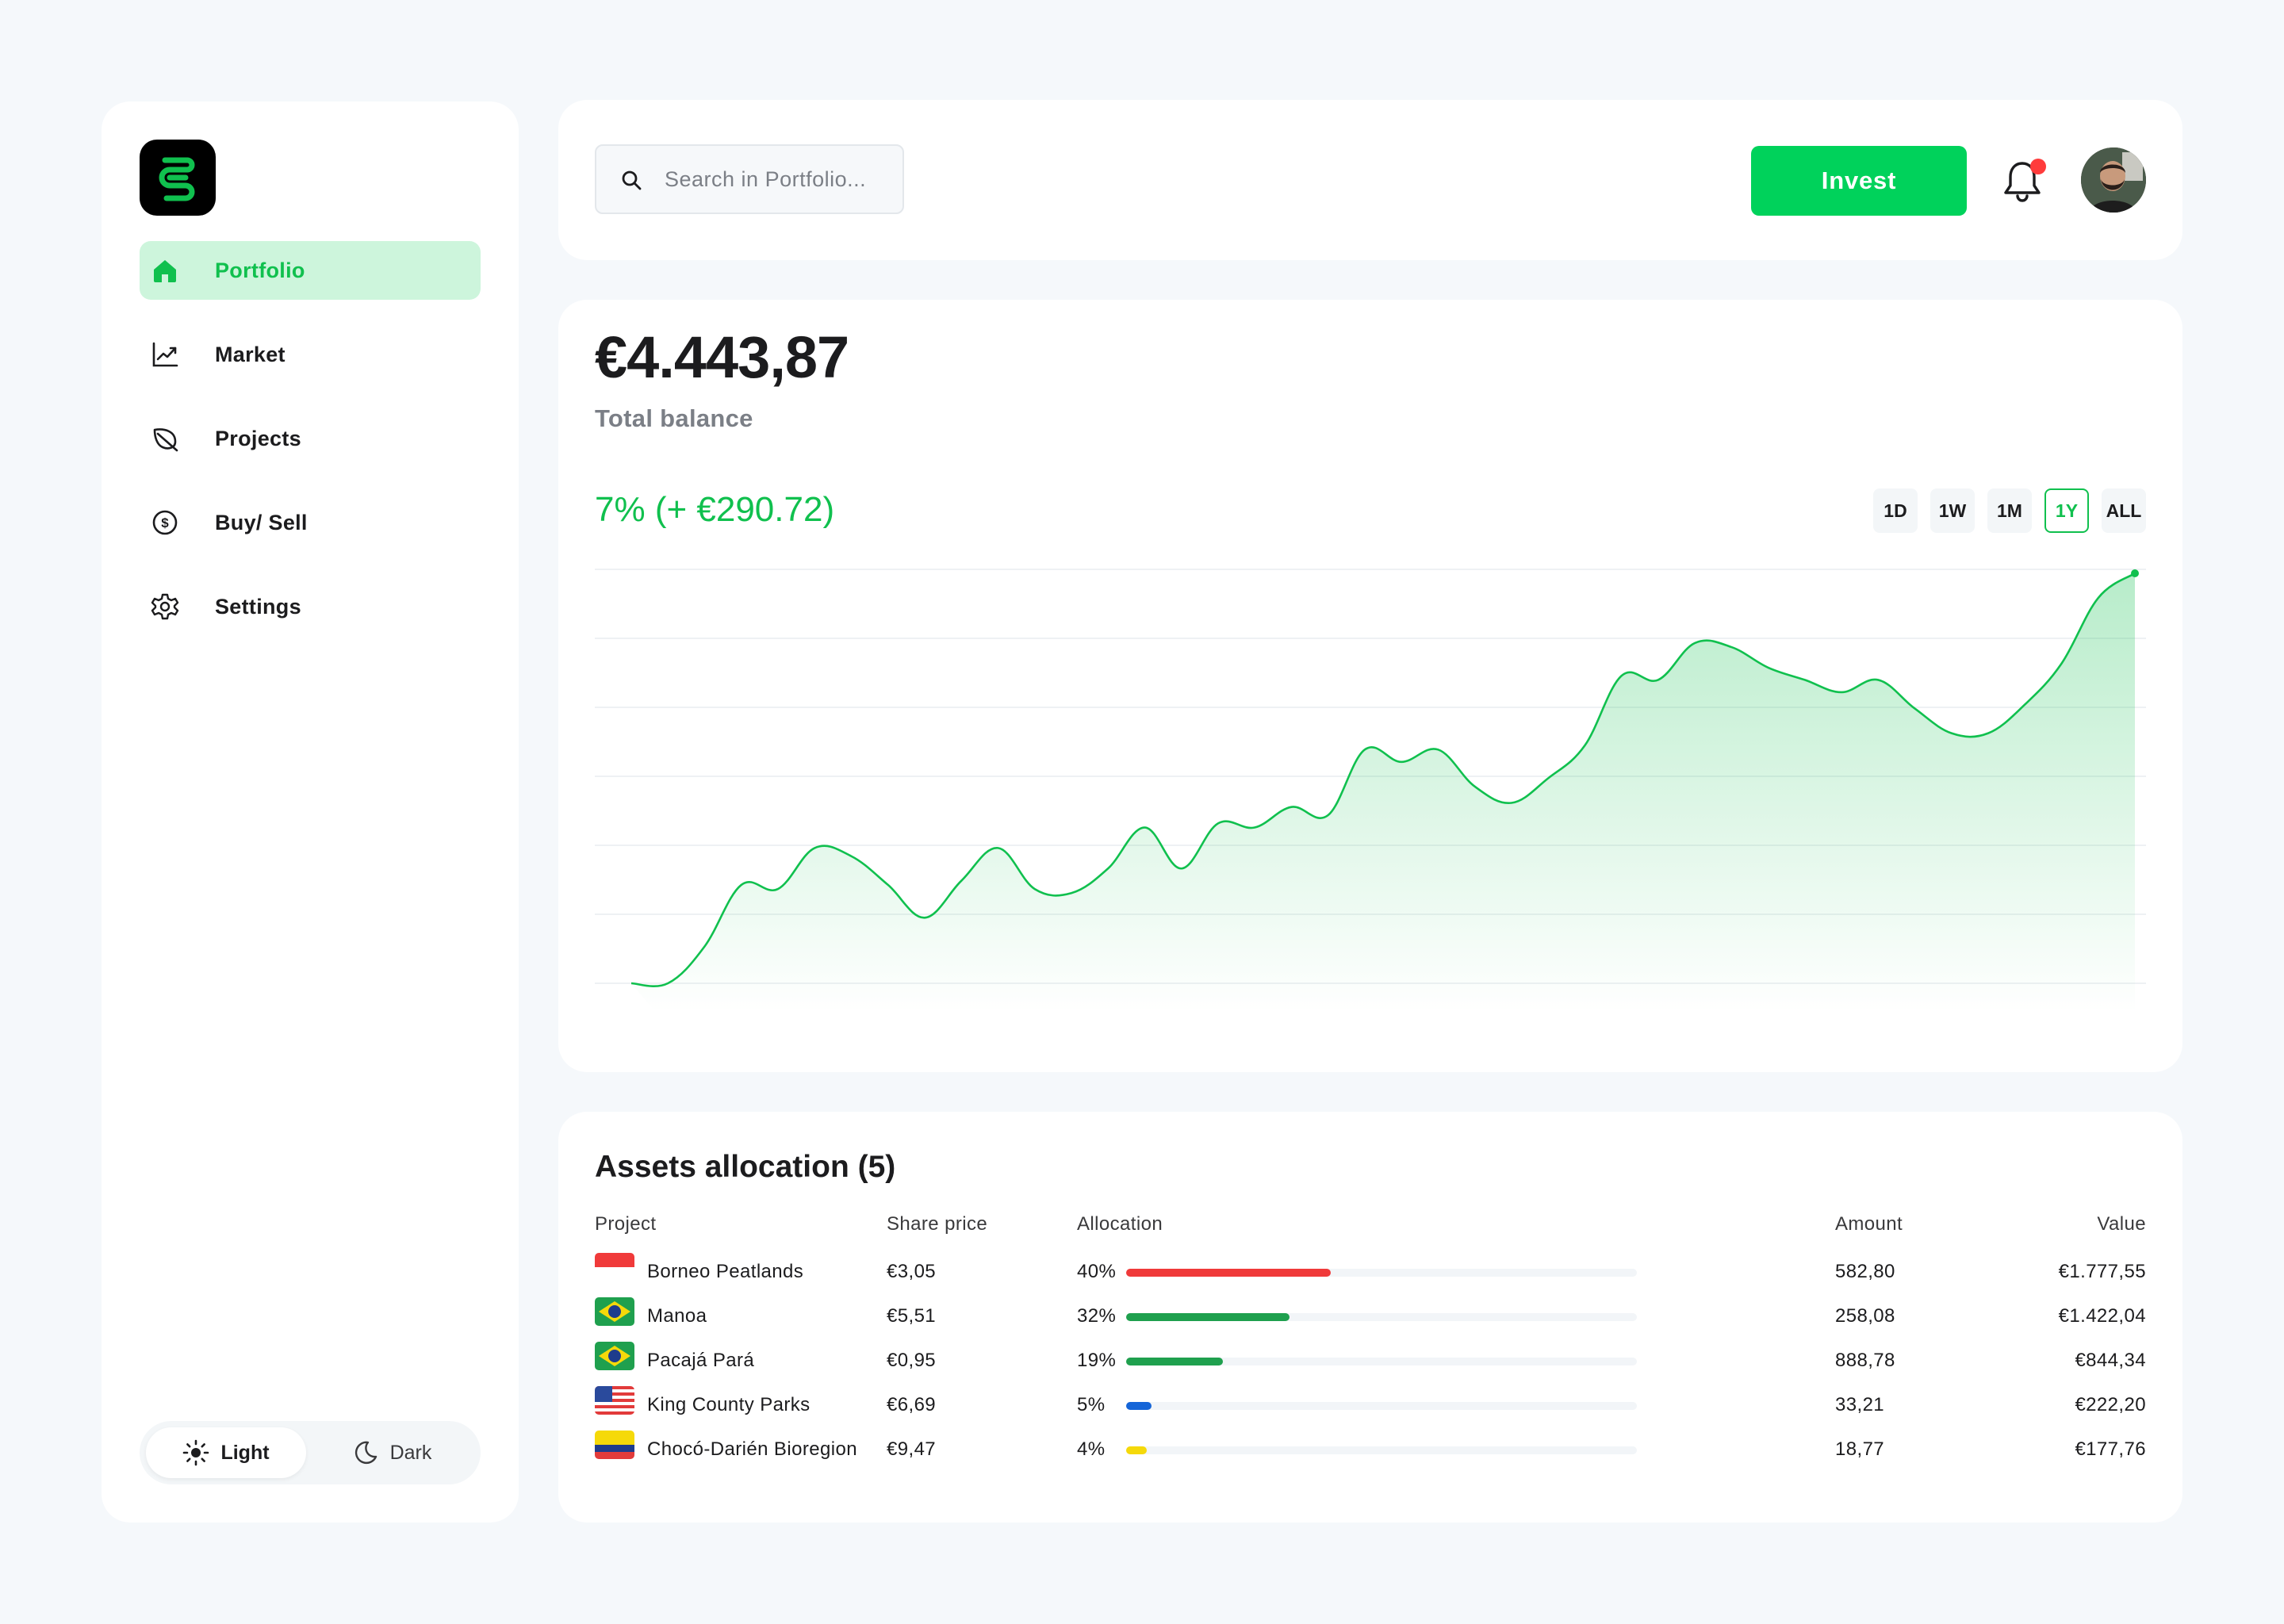  I want to click on theme-light-option: Light, so click(226, 1452).